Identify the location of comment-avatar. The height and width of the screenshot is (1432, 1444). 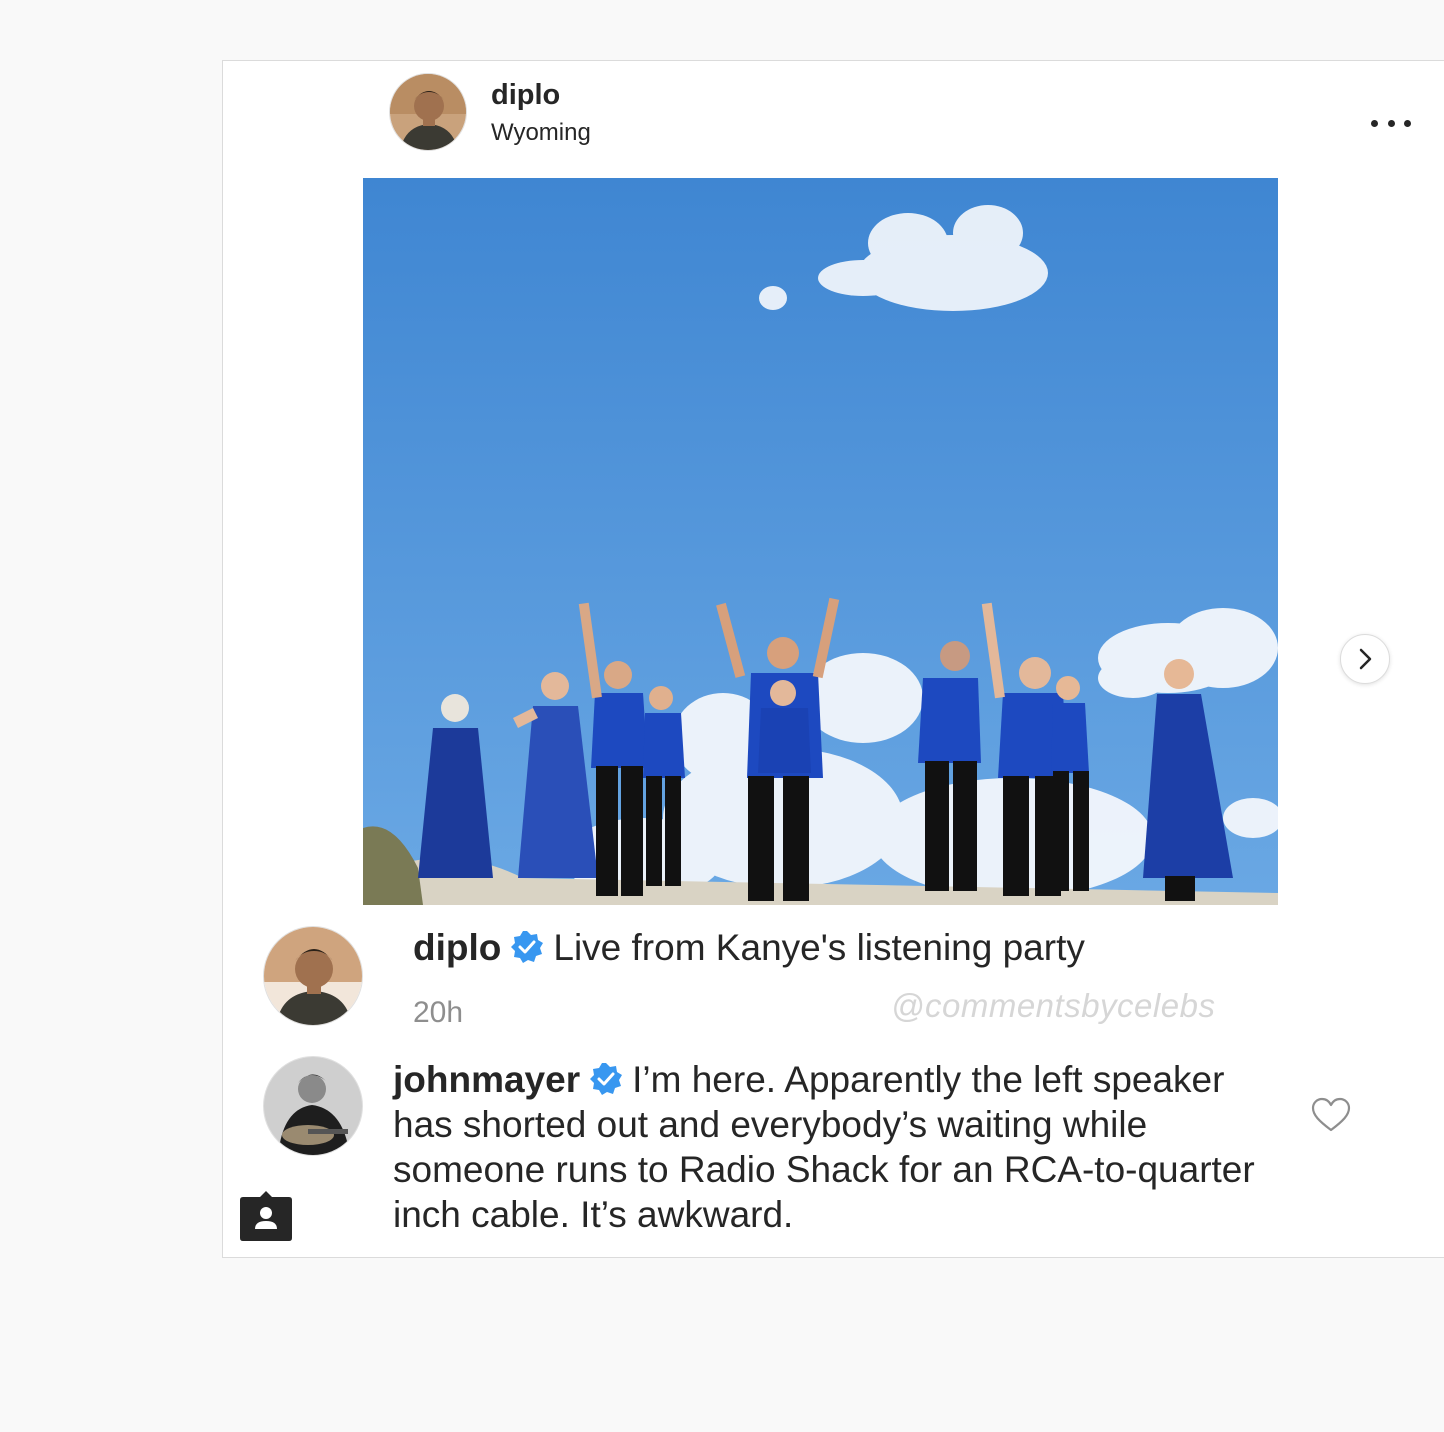
(313, 1106).